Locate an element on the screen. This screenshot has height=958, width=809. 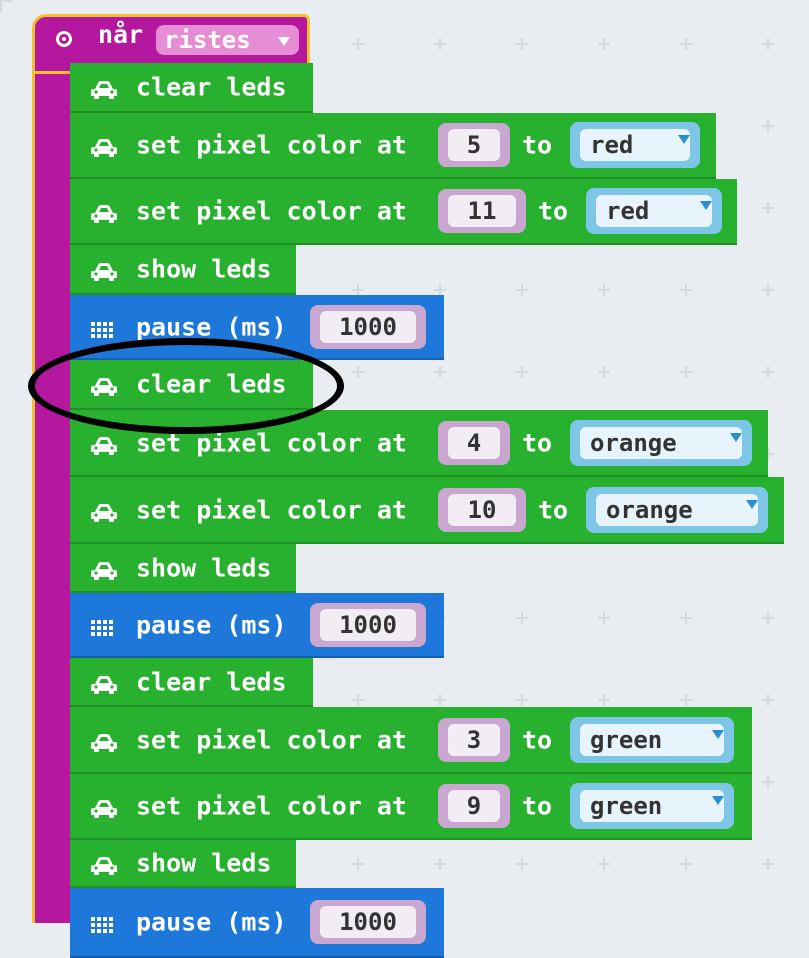
event-dropdown-value: ristes is located at coordinates (207, 40).